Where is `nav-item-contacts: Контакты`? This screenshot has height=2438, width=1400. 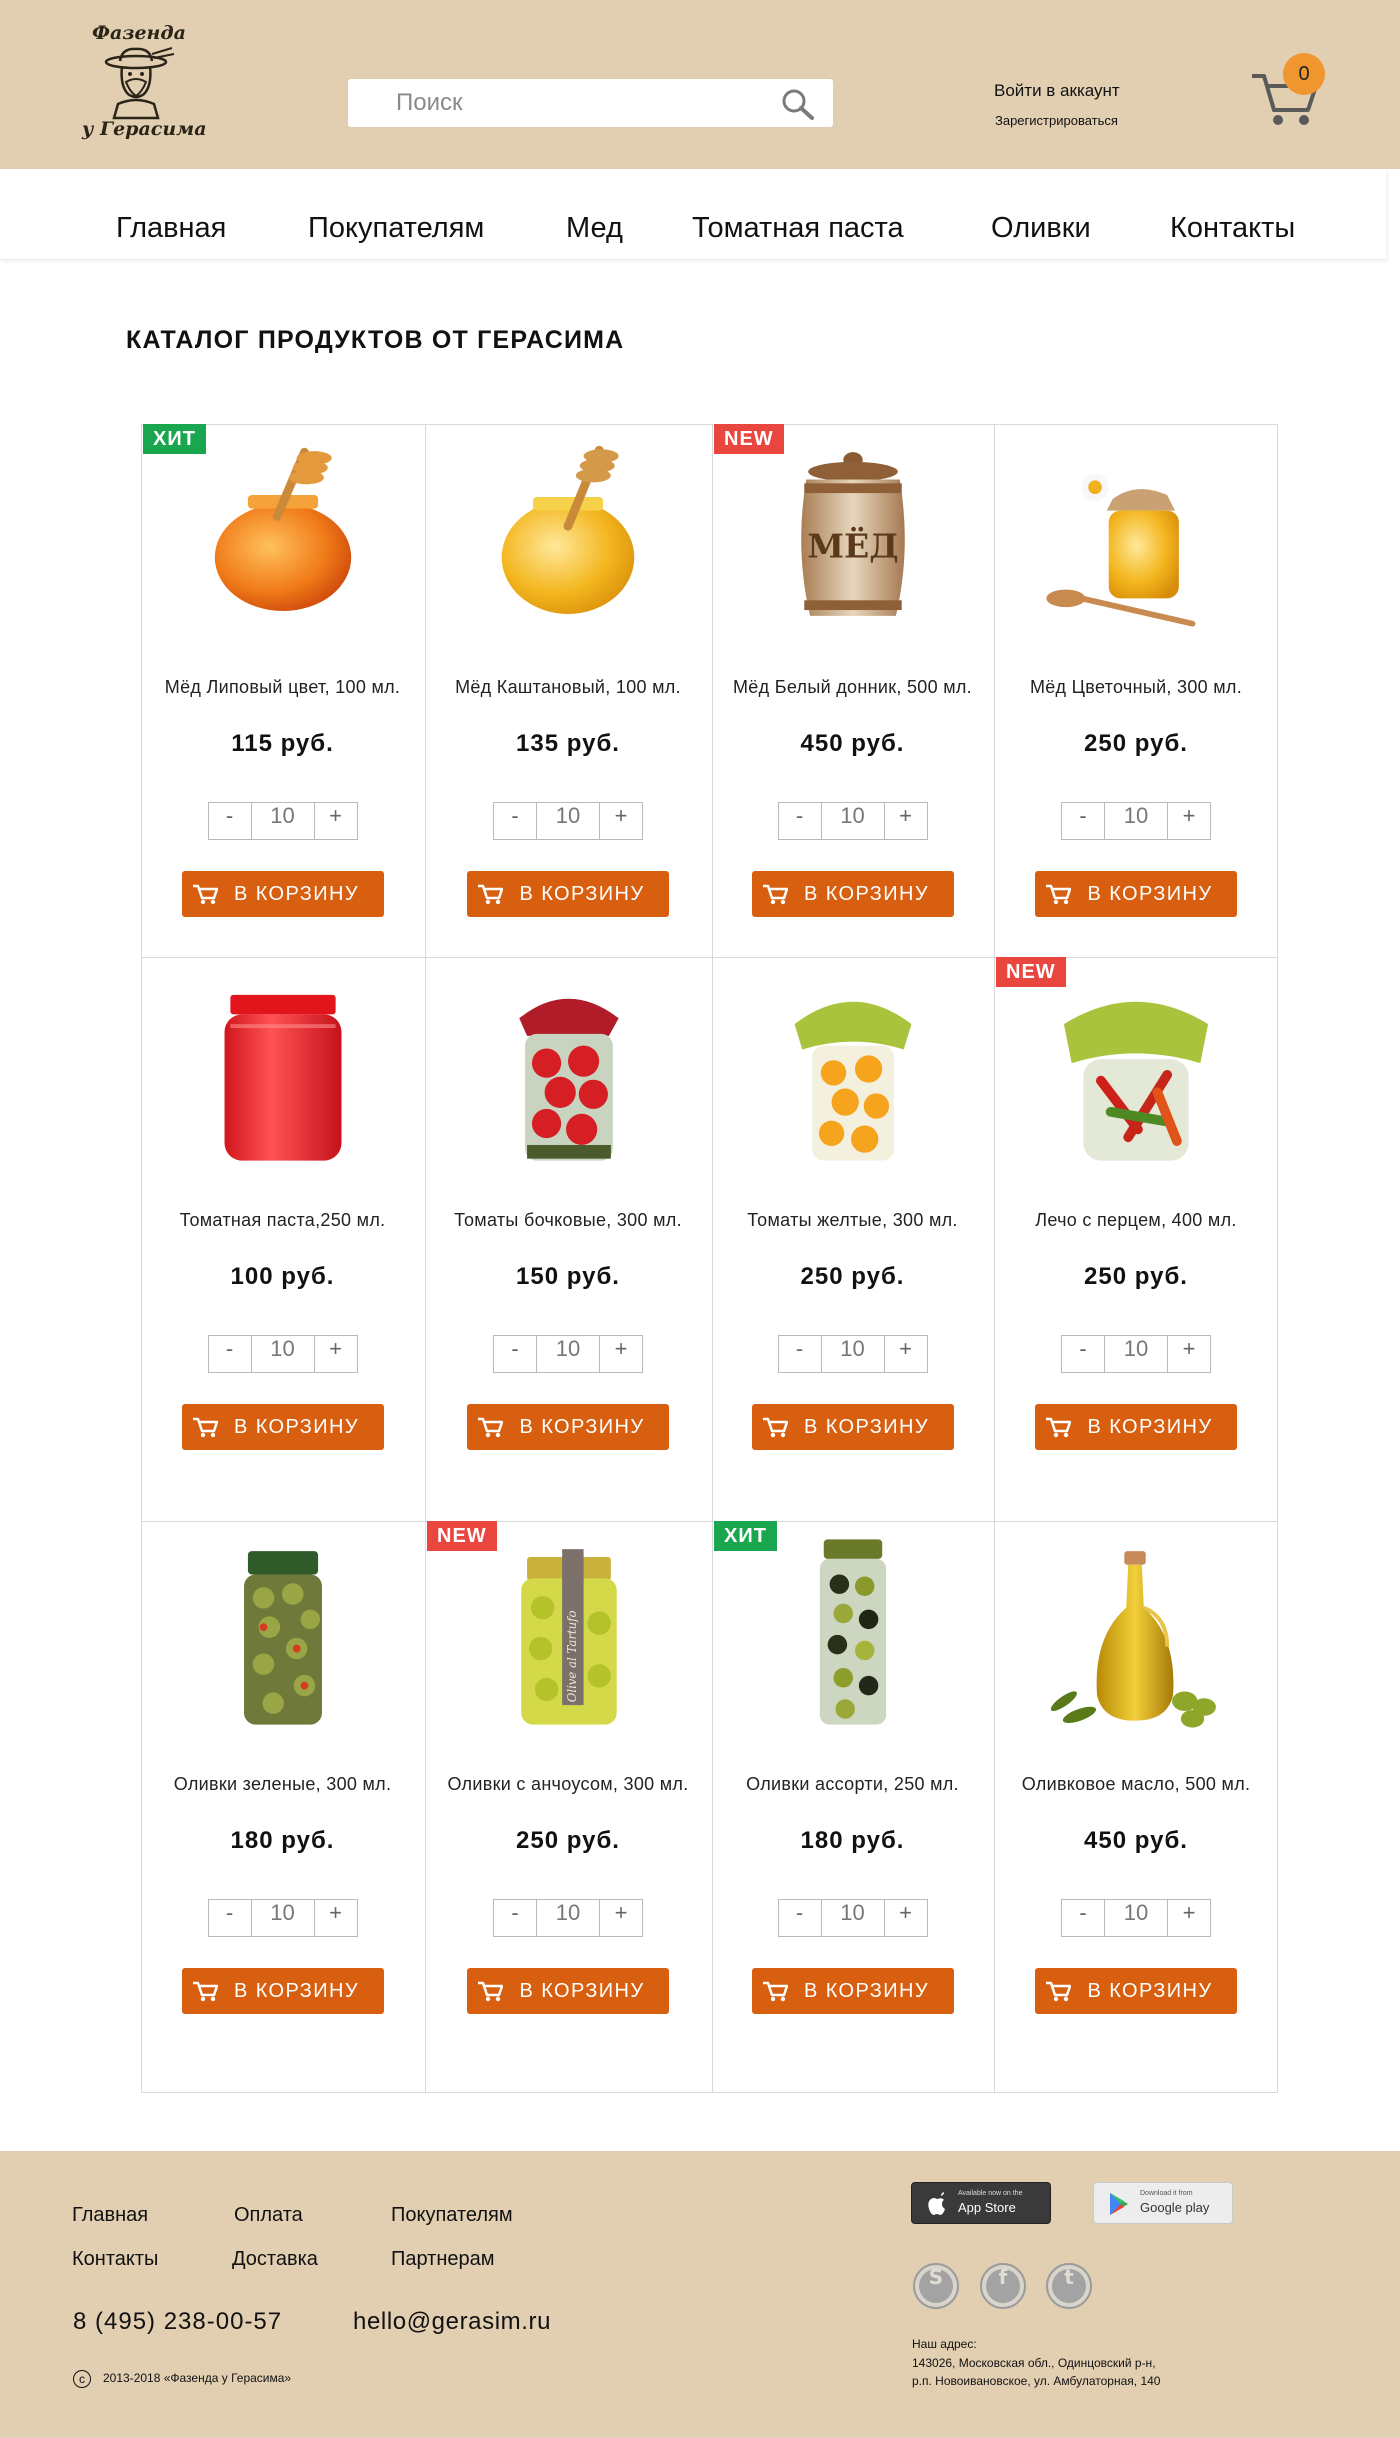 nav-item-contacts: Контакты is located at coordinates (1232, 228).